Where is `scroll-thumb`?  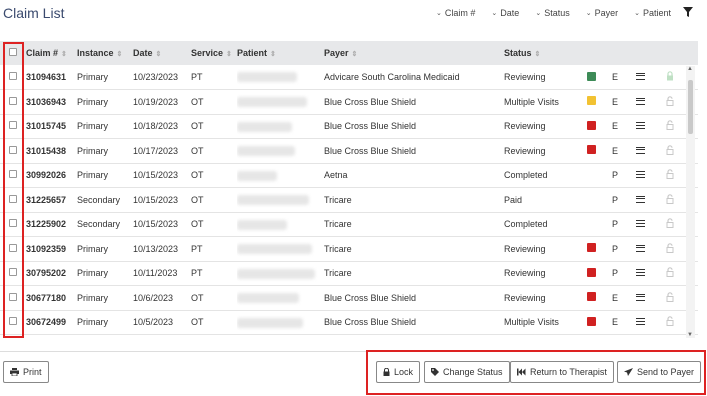
scroll-thumb is located at coordinates (690, 107).